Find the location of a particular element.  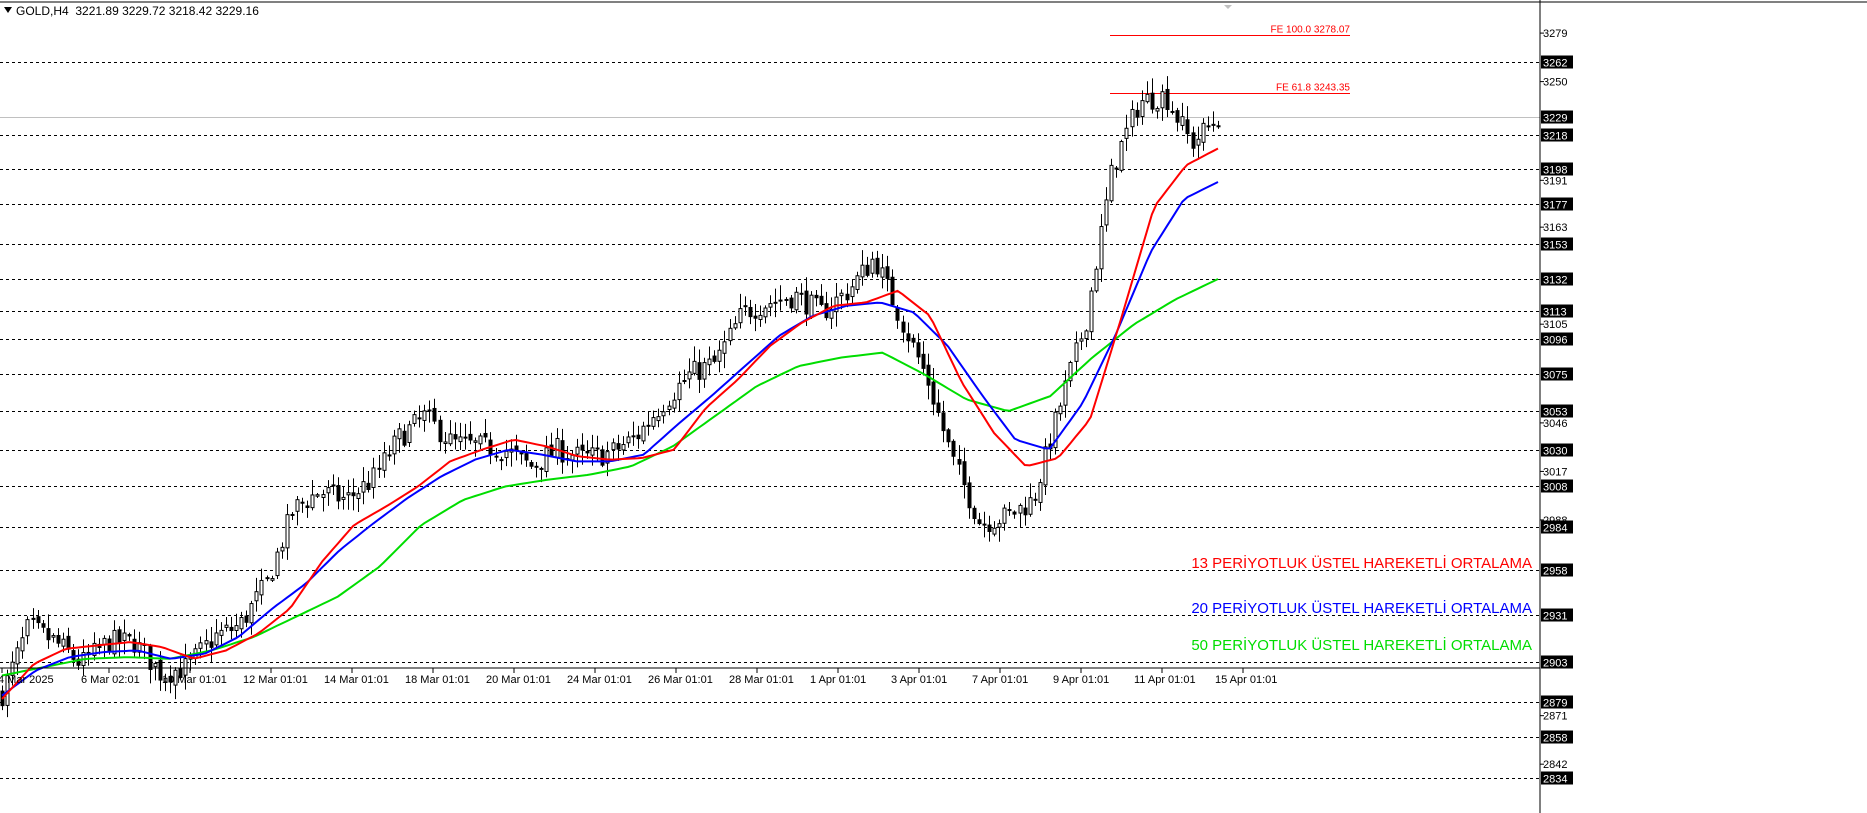

level-label: 3177 is located at coordinates (1555, 206).